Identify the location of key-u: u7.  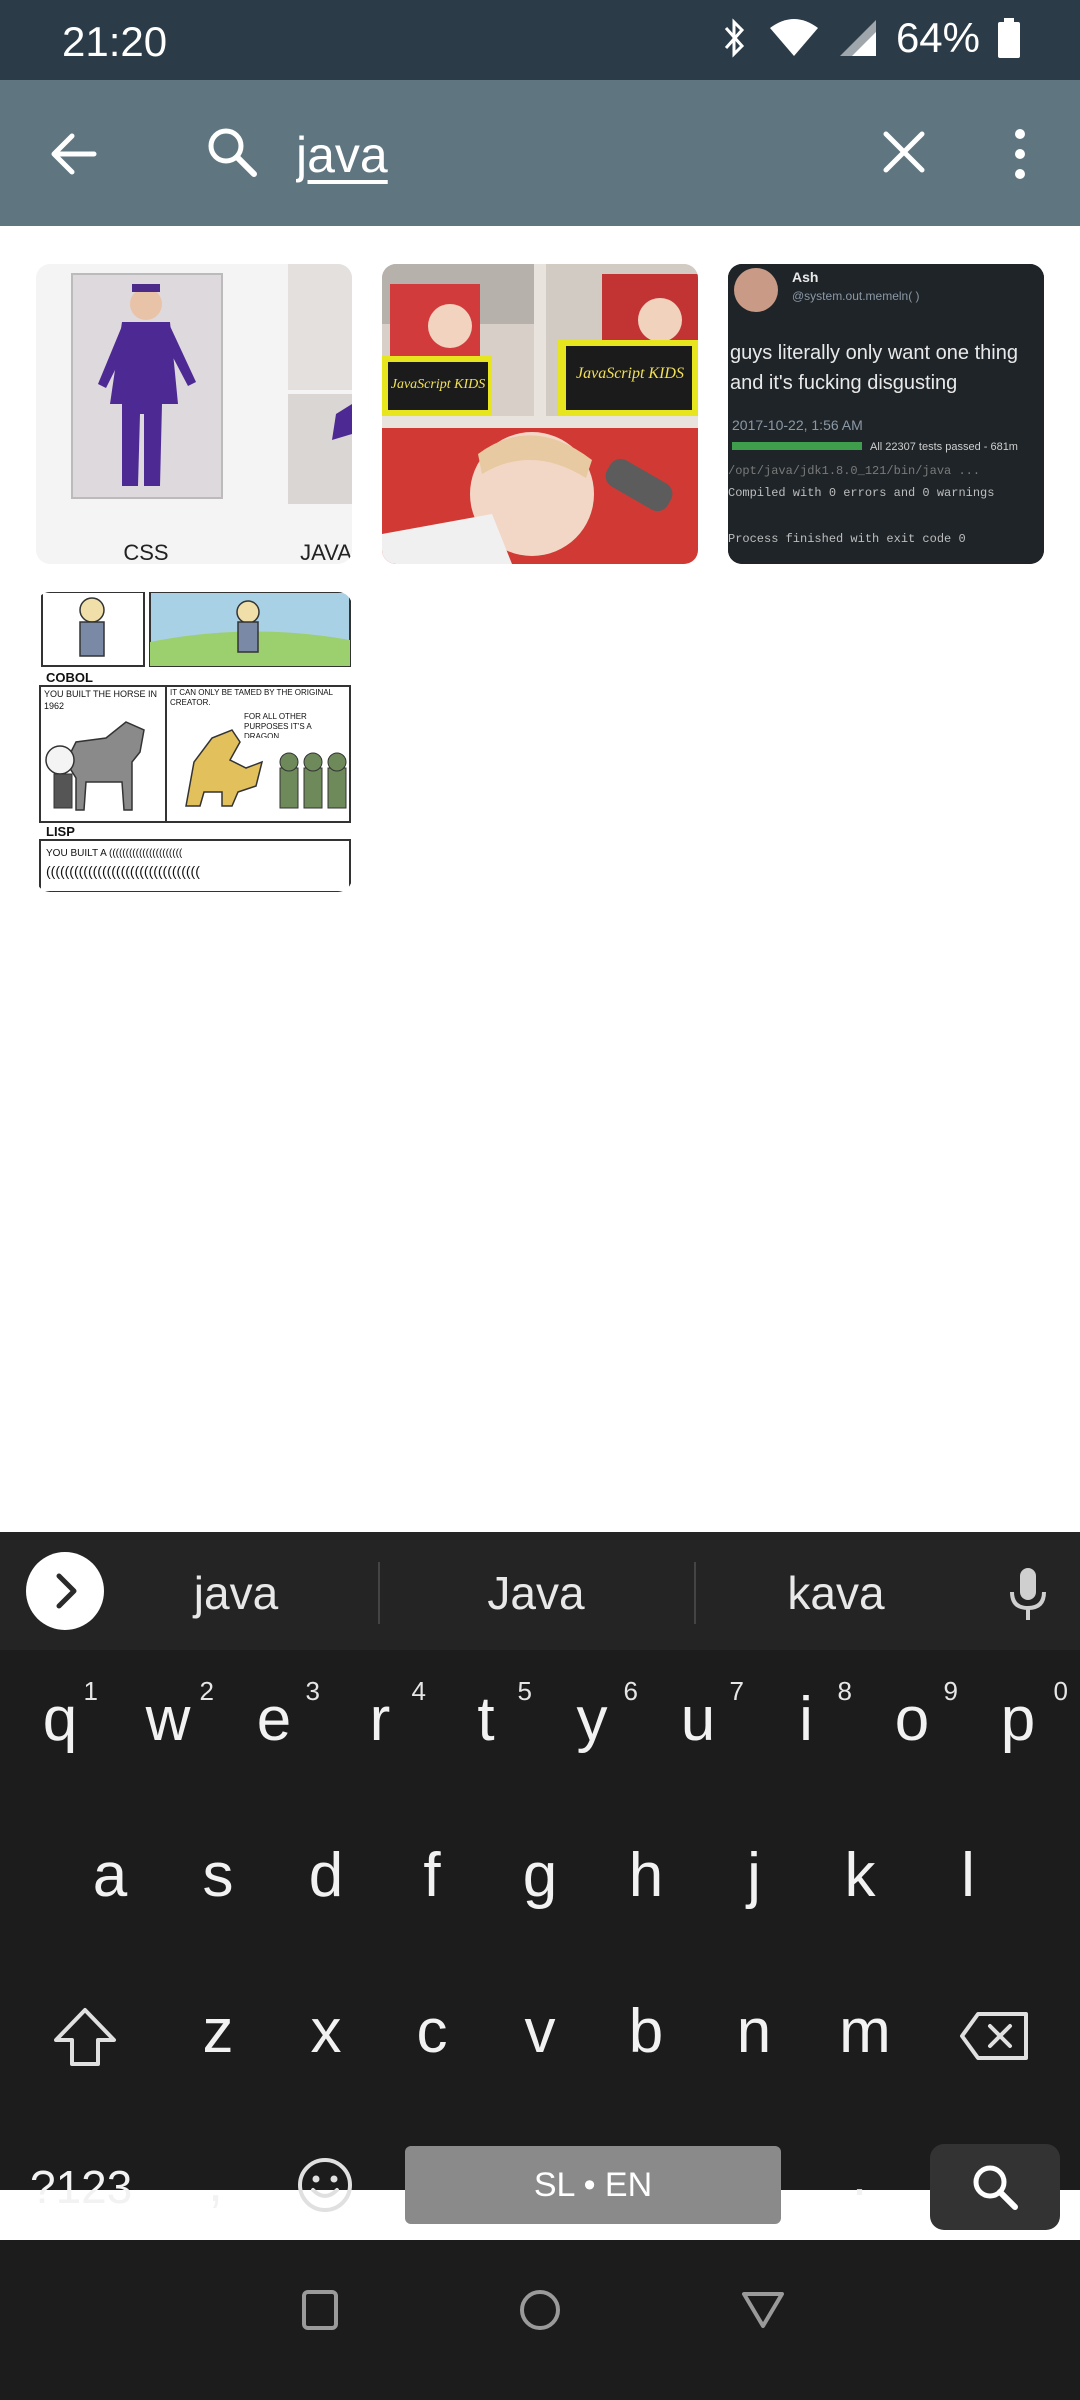
(702, 1715).